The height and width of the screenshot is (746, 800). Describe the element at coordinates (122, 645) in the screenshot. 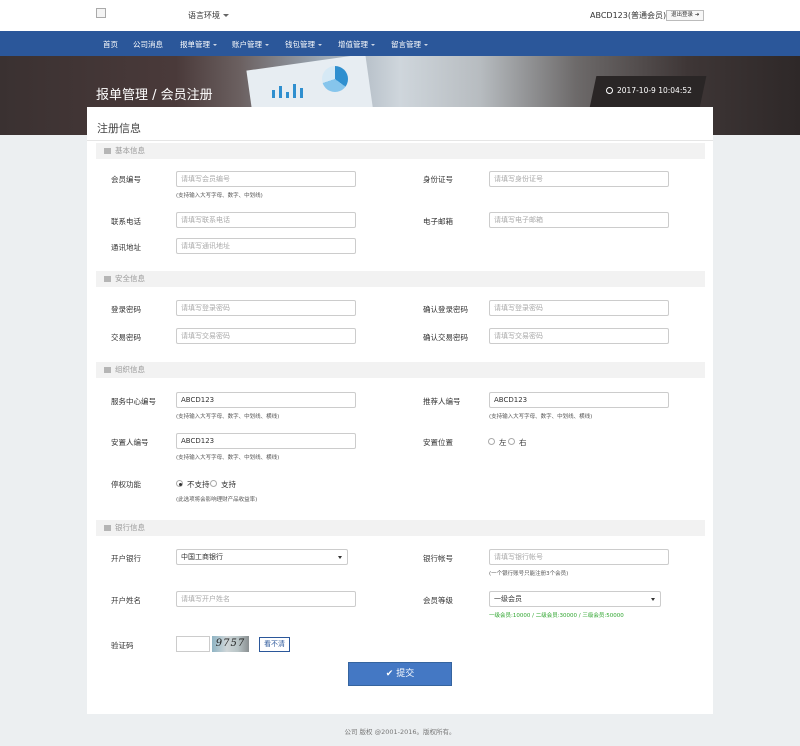

I see `captcha-label: 验证码` at that location.